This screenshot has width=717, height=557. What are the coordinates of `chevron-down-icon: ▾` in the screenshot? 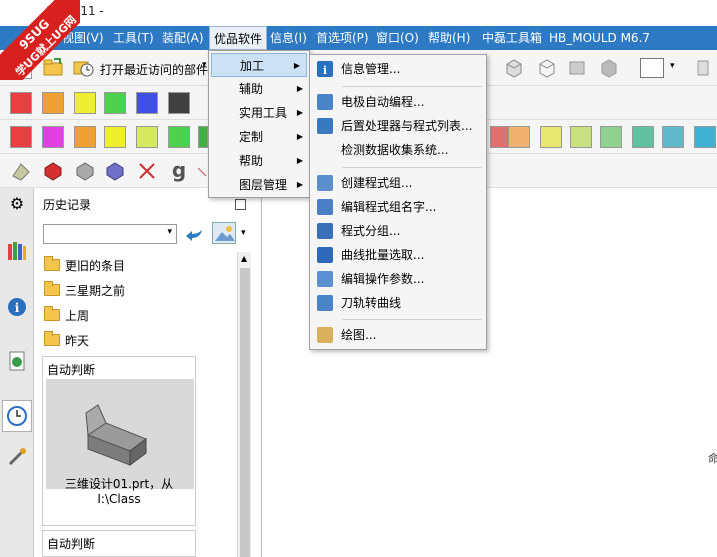 It's located at (169, 232).